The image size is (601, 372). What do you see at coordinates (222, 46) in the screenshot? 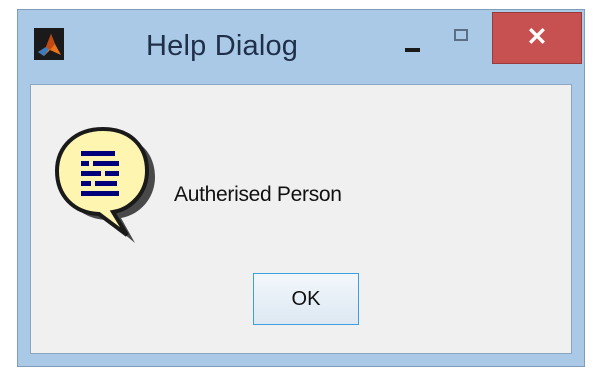
I see `window-title: Help Dialog` at bounding box center [222, 46].